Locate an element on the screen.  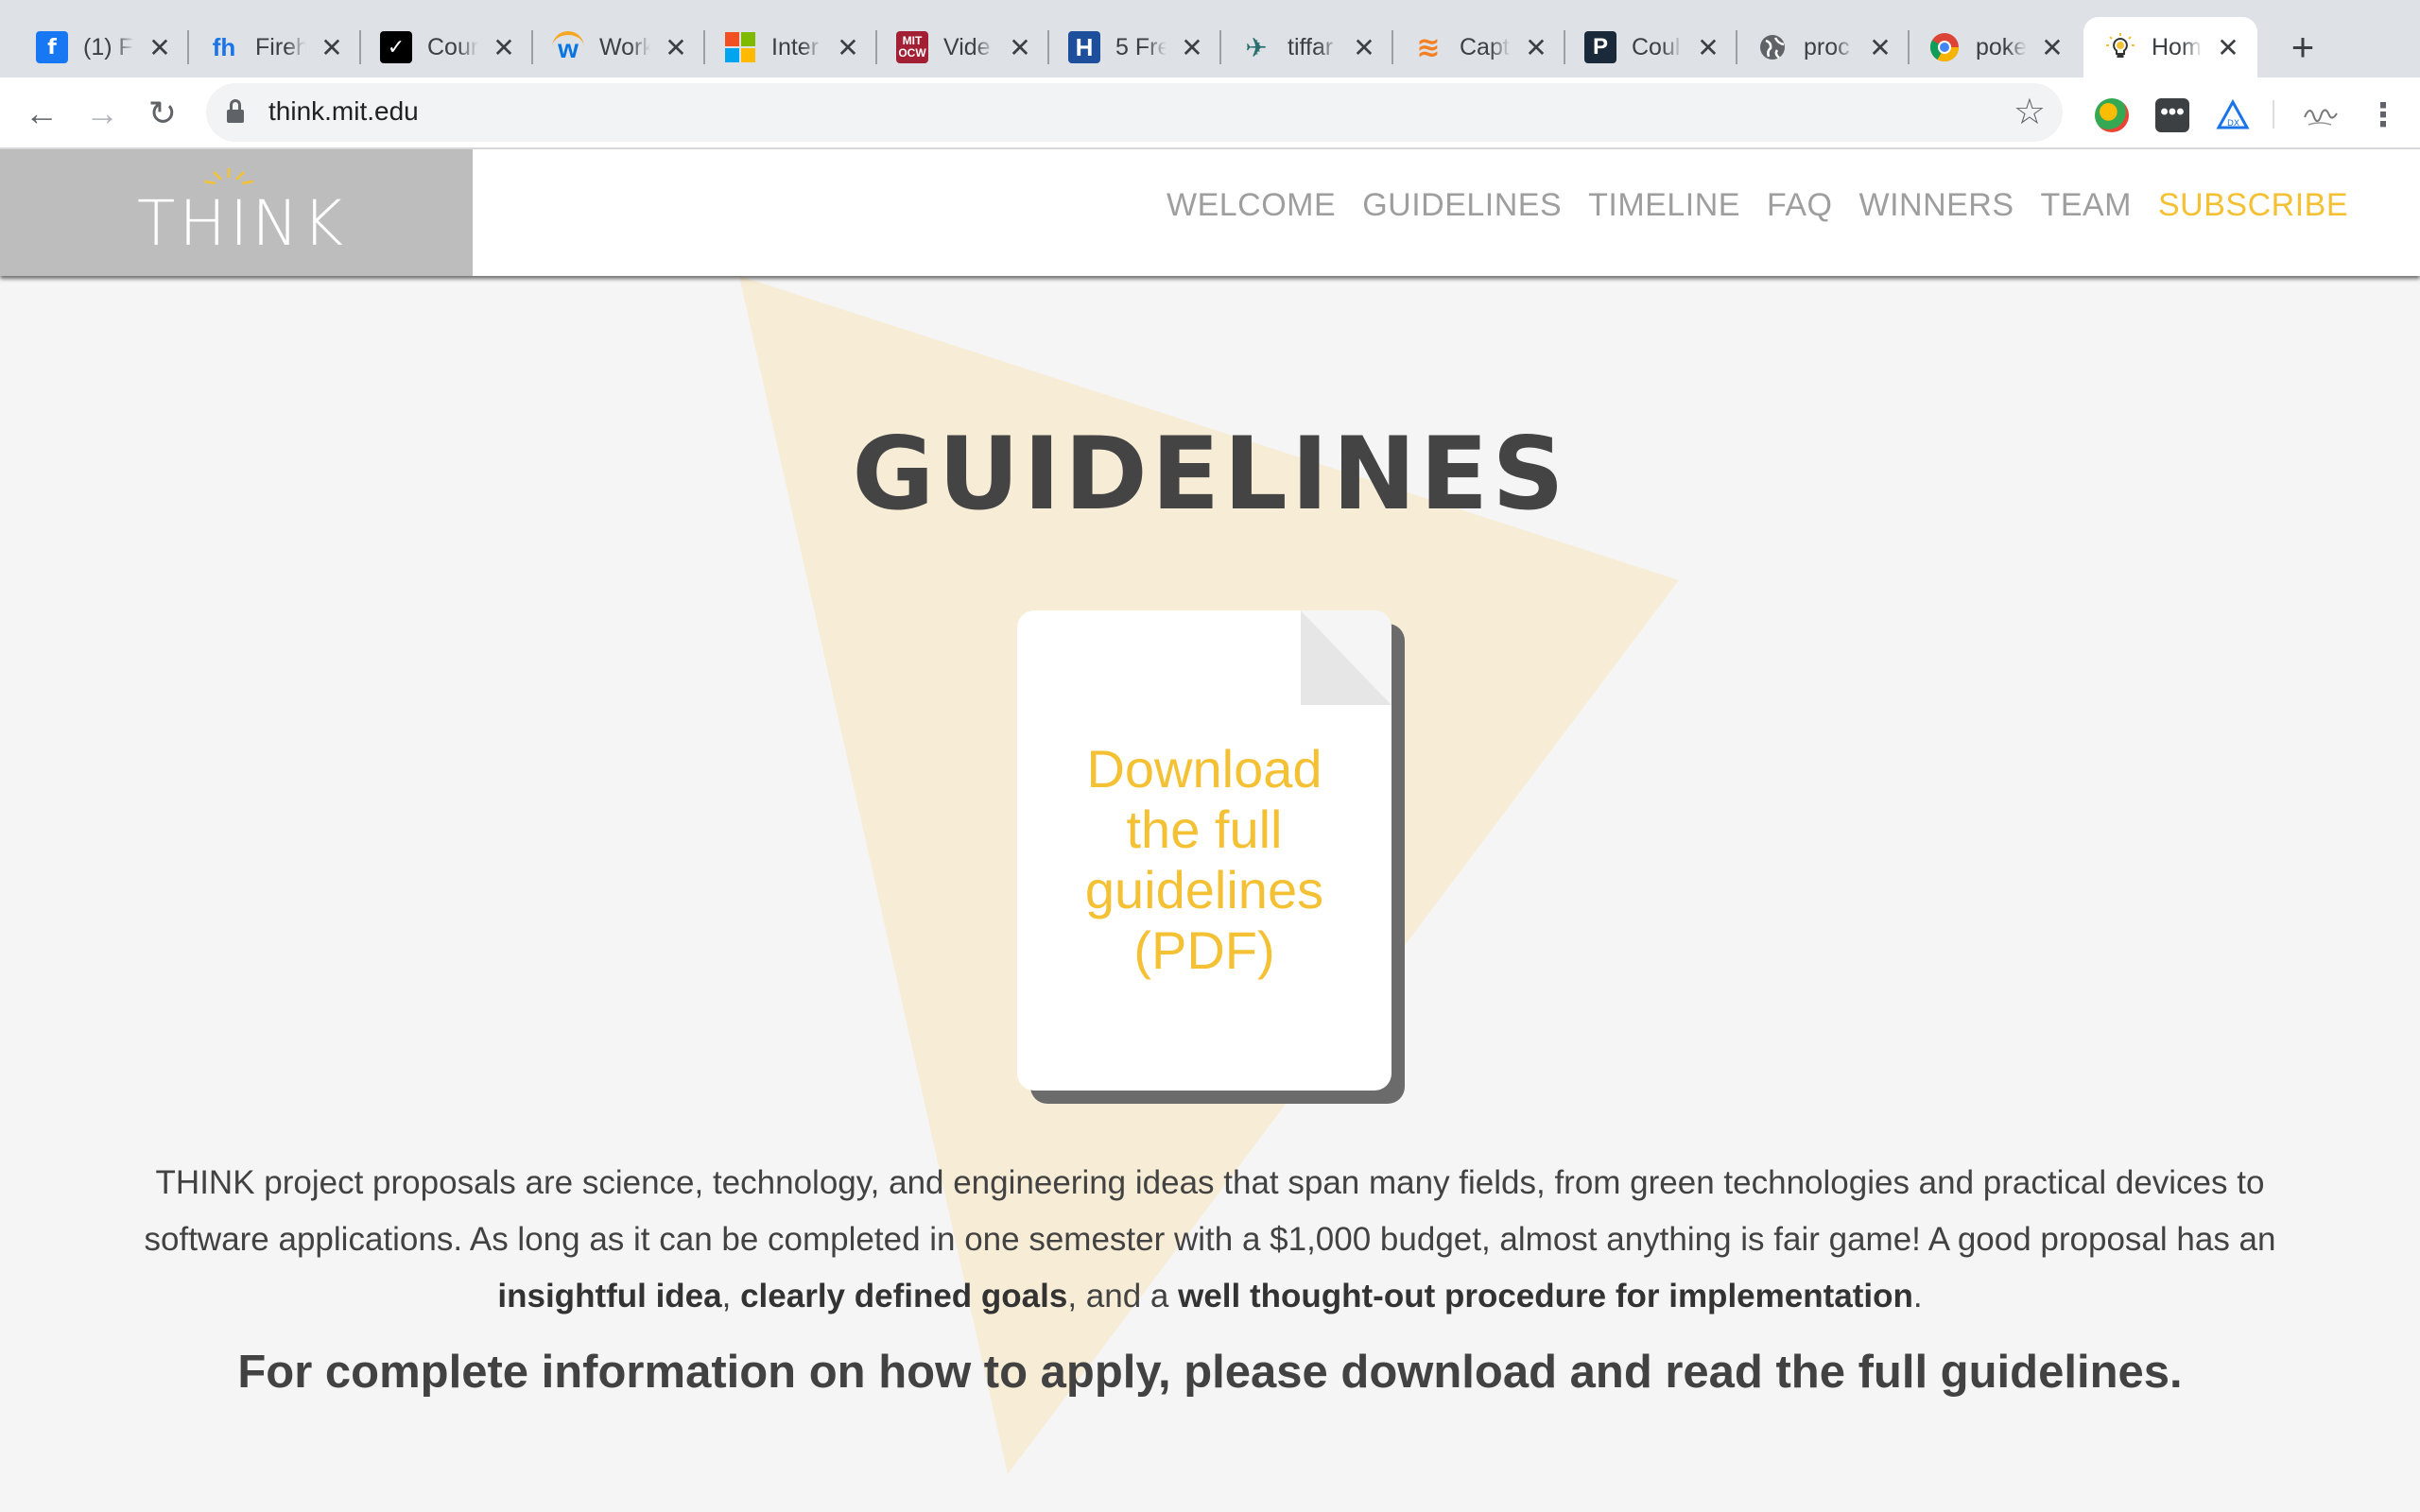
nav-welcome: WELCOME is located at coordinates (1251, 205).